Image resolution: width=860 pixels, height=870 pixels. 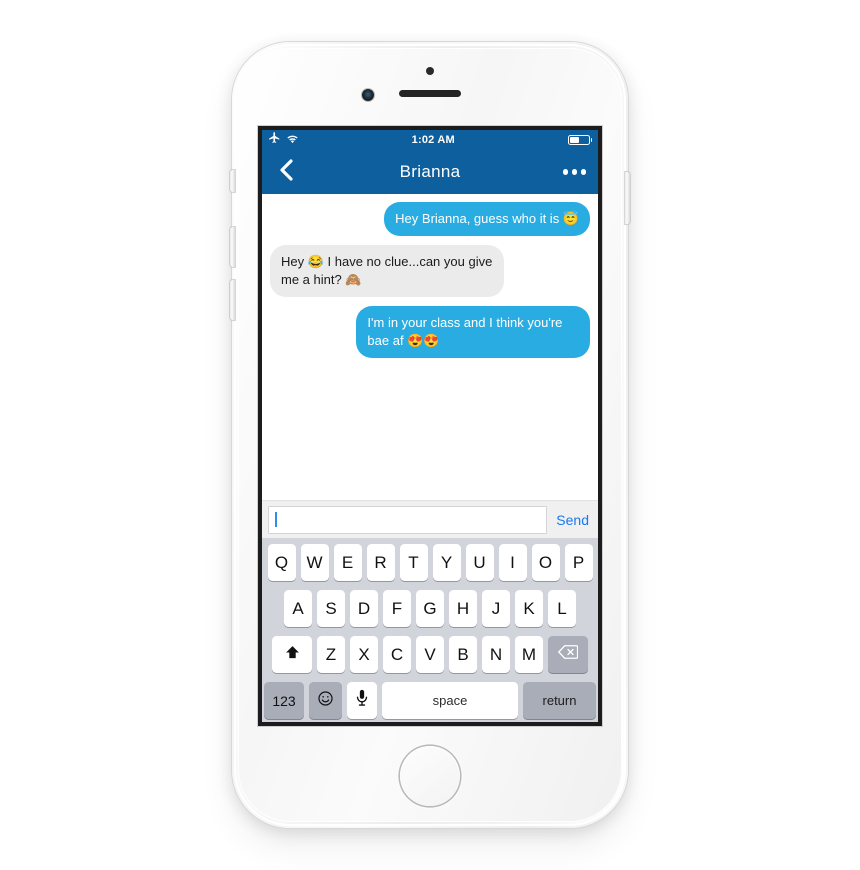 What do you see at coordinates (232, 181) in the screenshot?
I see `silent-switch-button` at bounding box center [232, 181].